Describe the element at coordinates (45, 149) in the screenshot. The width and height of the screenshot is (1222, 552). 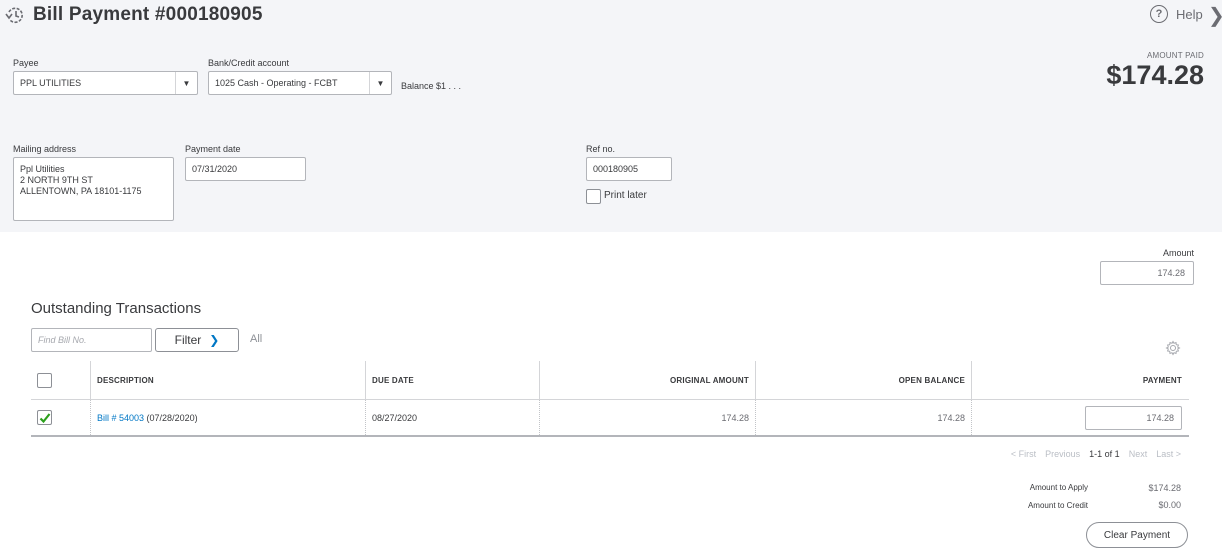
I see `mailing-address-label: Mailing address` at that location.